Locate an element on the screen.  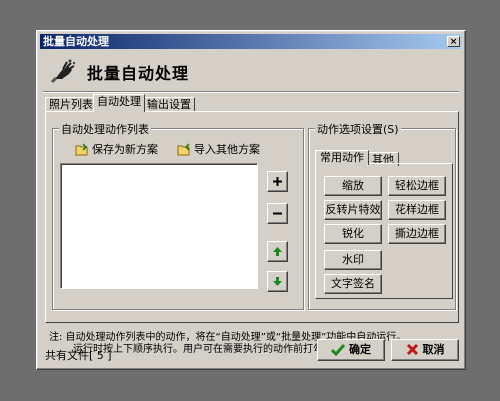
minus-icon is located at coordinates (277, 213).